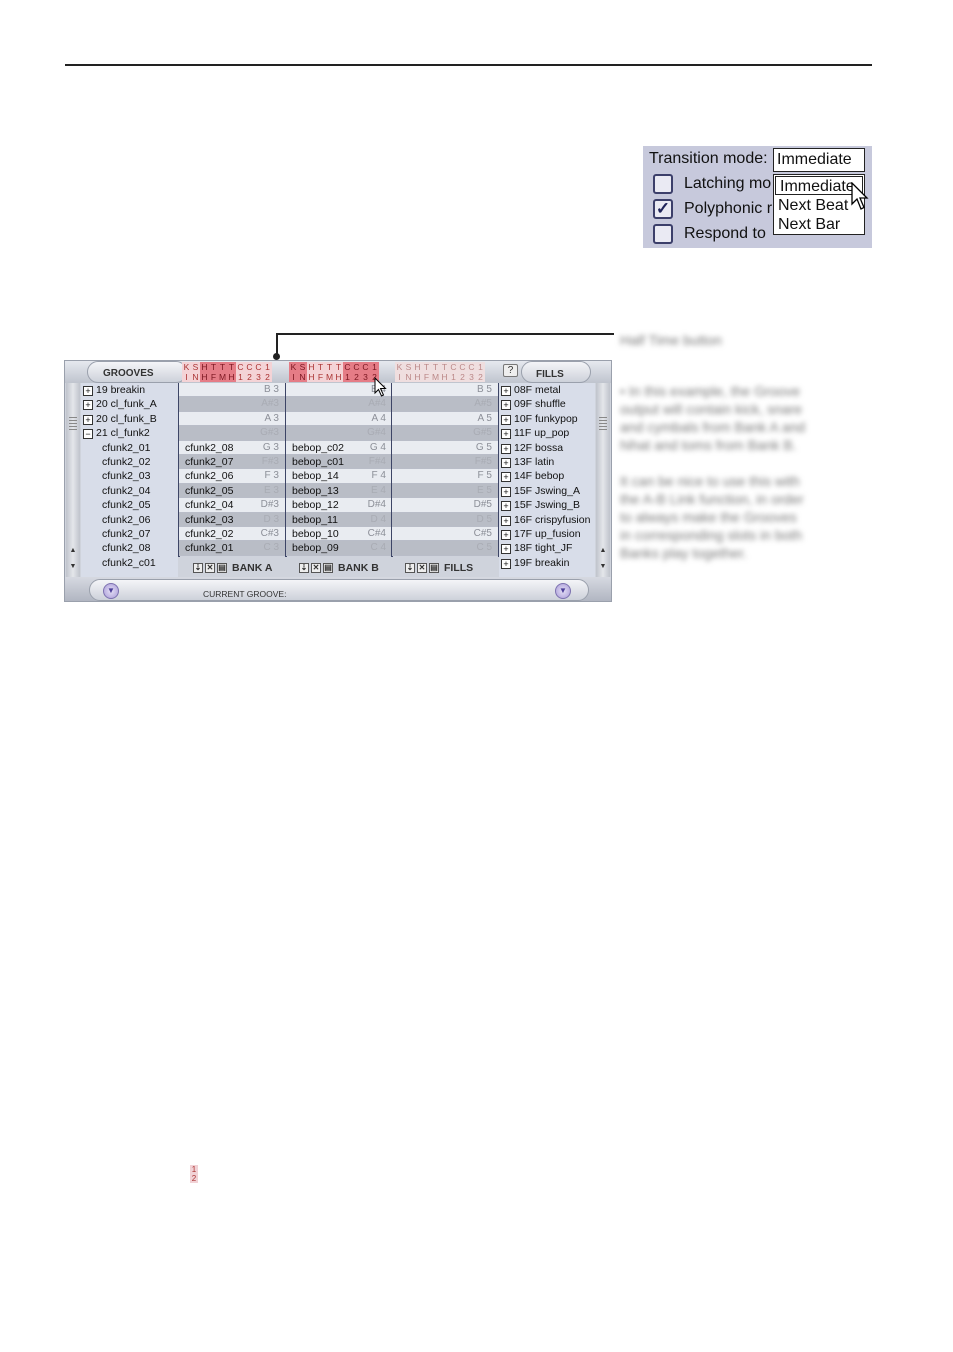 The height and width of the screenshot is (1352, 953). Describe the element at coordinates (712, 209) in the screenshot. I see `polyphonic-checkbox: ✓ Polyphonic r` at that location.